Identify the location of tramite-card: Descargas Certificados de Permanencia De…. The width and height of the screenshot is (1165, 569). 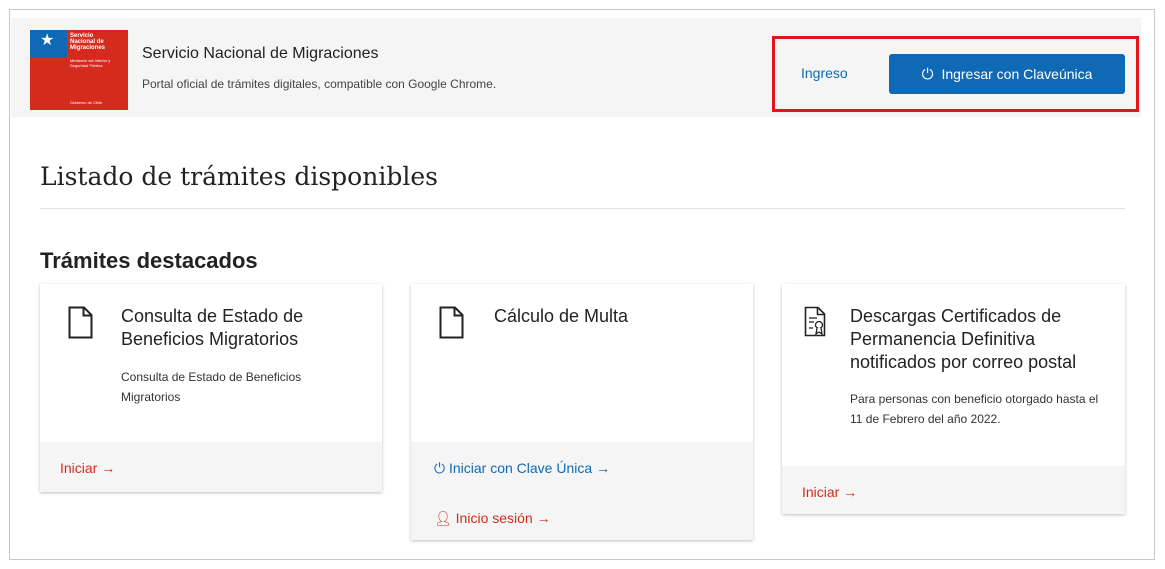
(953, 399).